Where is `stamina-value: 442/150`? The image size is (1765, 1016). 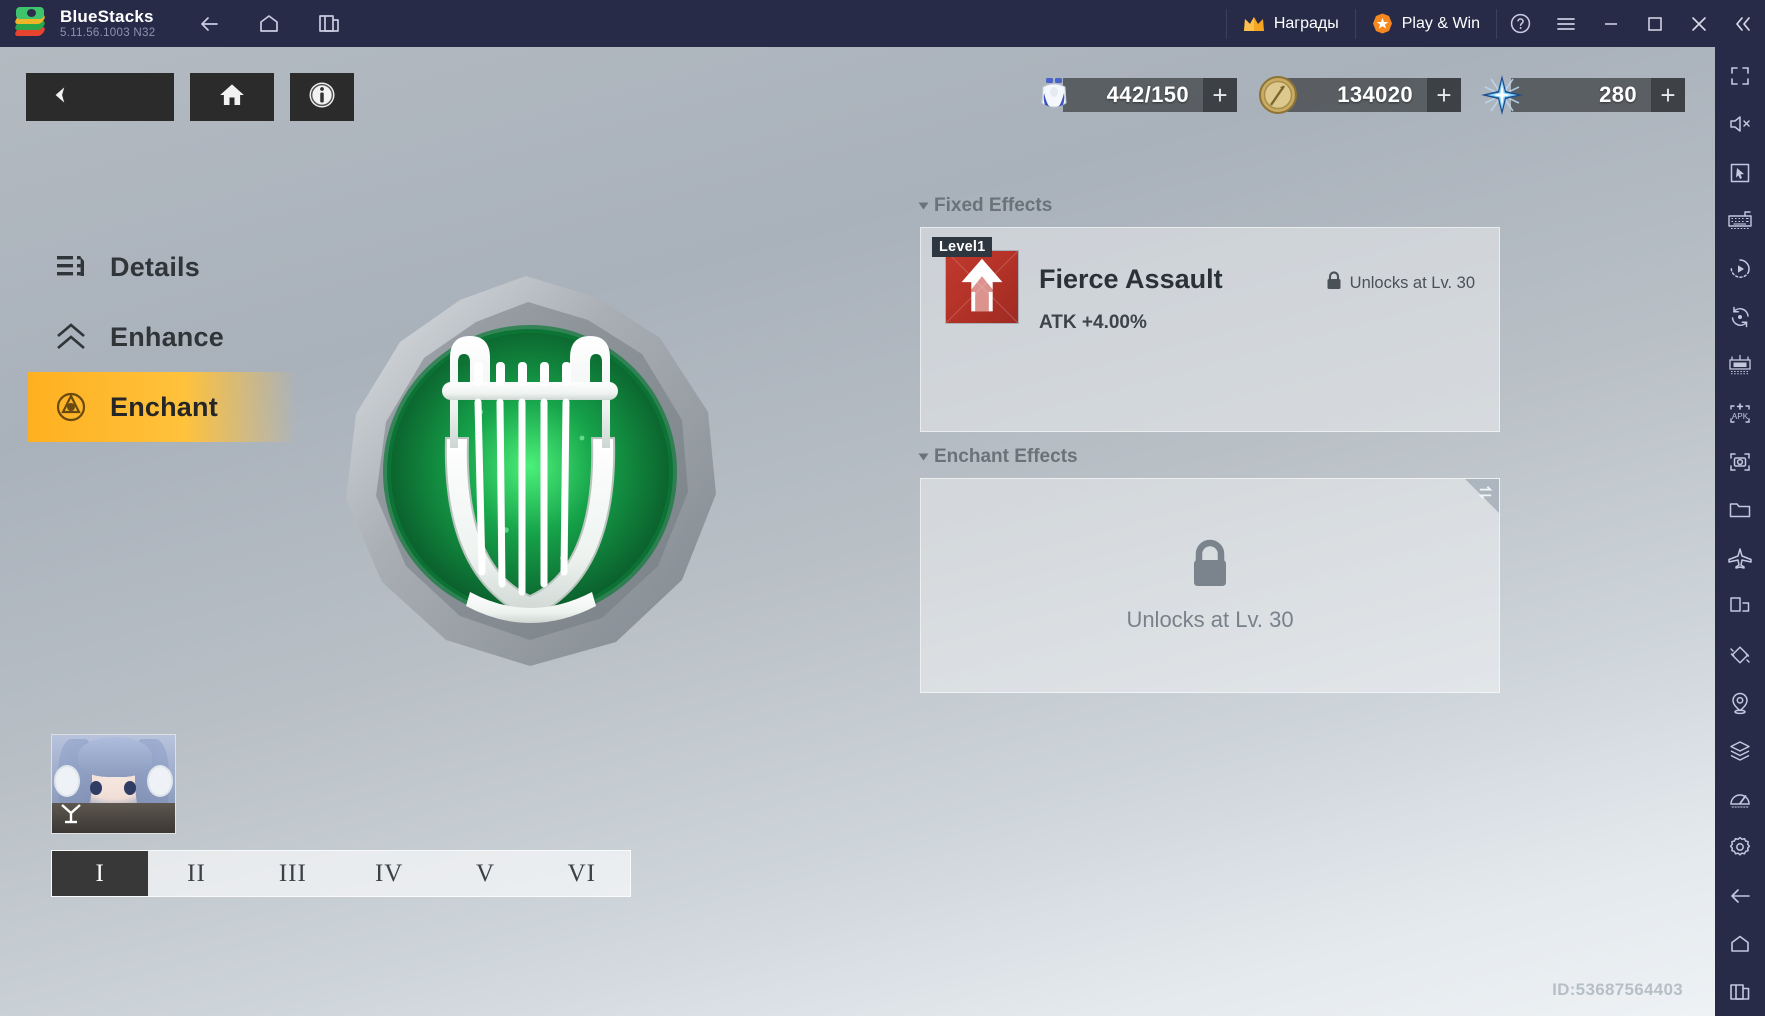
stamina-value: 442/150 is located at coordinates (1133, 95).